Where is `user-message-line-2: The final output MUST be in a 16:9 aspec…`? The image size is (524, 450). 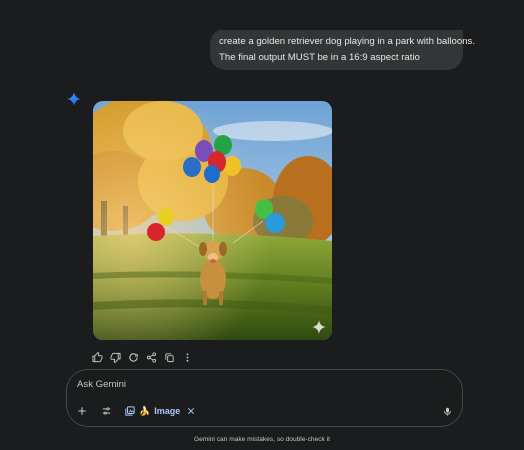
user-message-line-2: The final output MUST be in a 16:9 aspec… is located at coordinates (319, 57).